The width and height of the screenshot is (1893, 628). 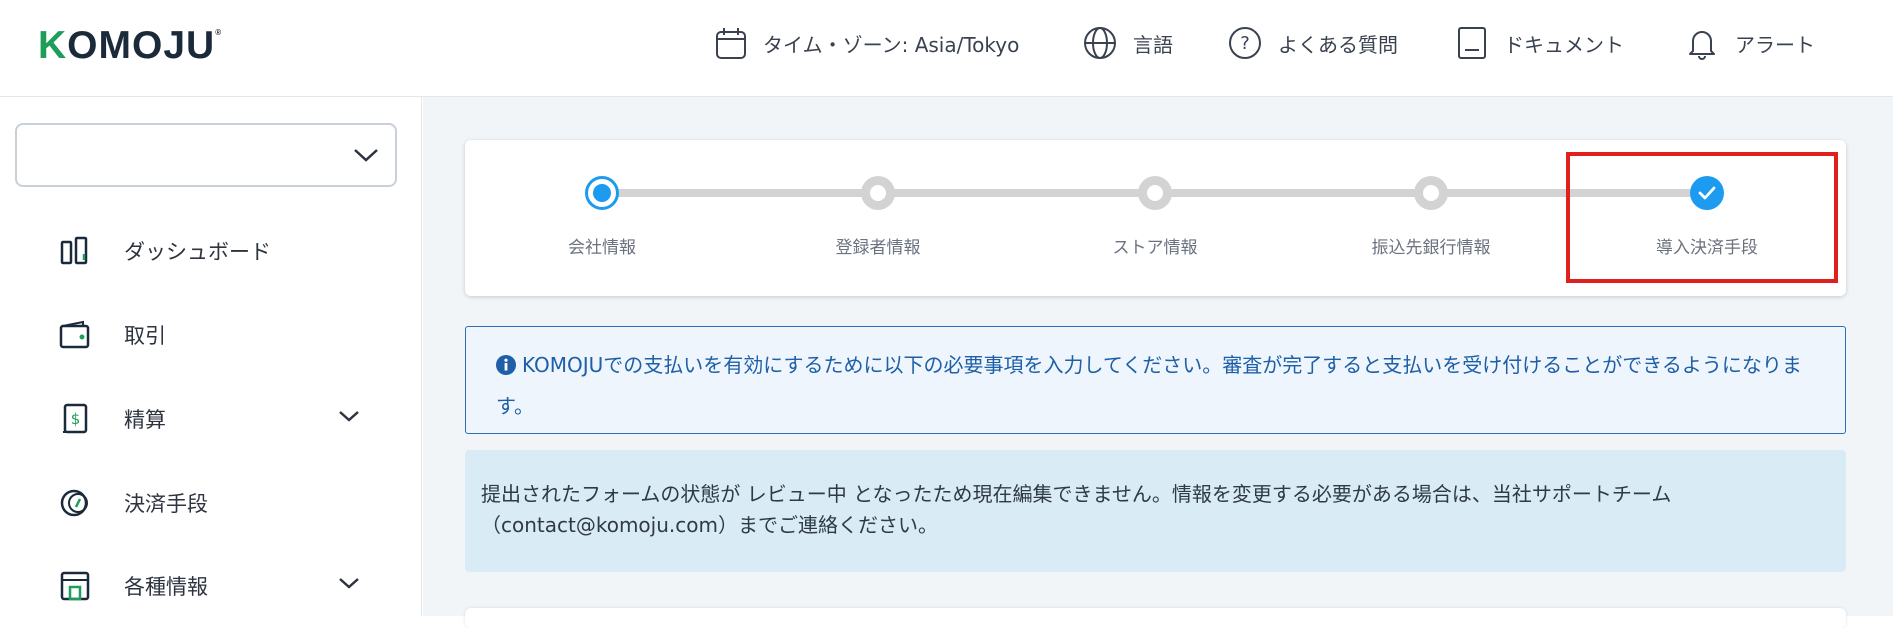 What do you see at coordinates (1100, 43) in the screenshot?
I see `globe-icon` at bounding box center [1100, 43].